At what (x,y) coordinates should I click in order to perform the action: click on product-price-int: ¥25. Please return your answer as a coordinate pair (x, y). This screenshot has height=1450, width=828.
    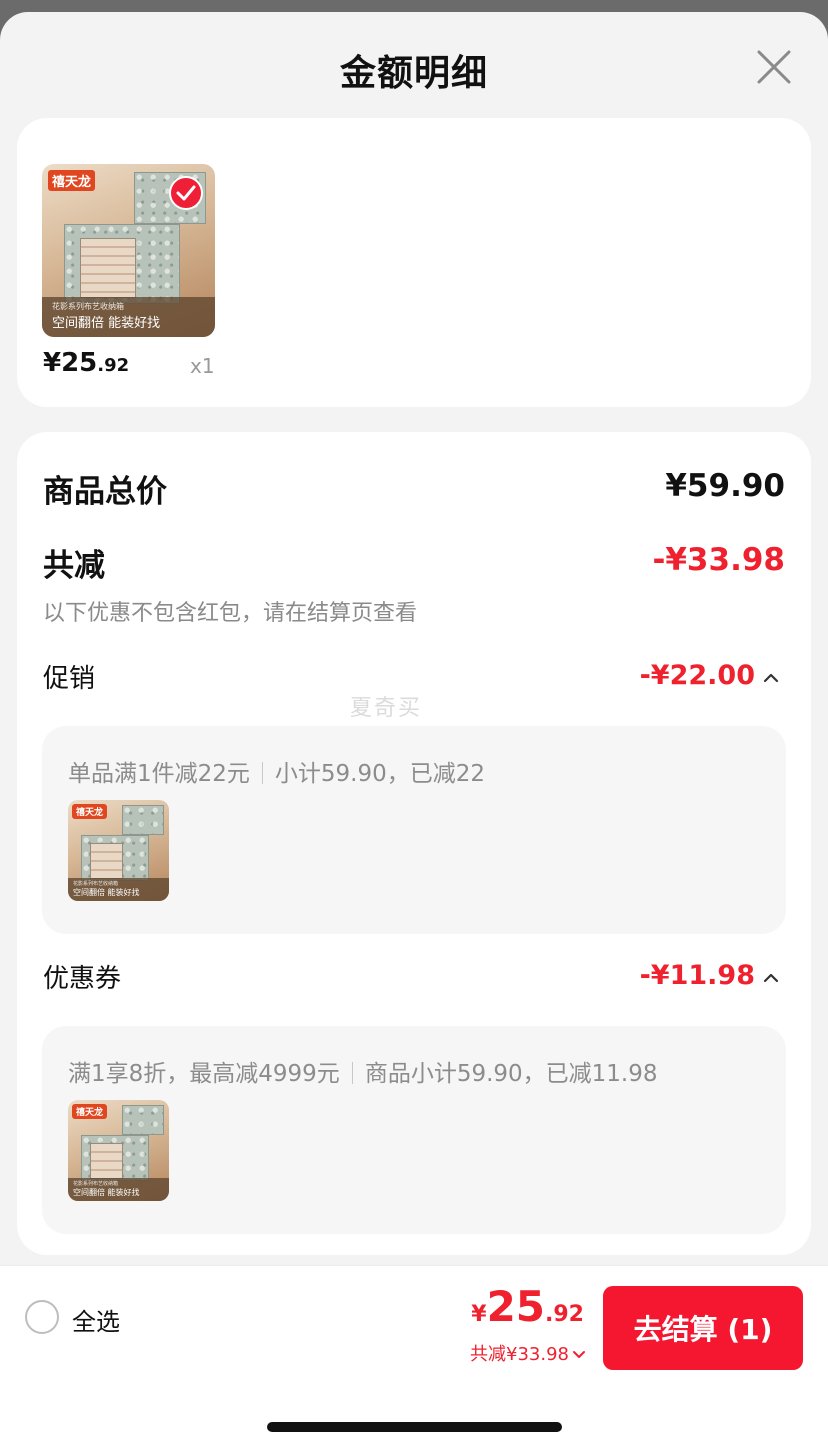
    Looking at the image, I should click on (70, 363).